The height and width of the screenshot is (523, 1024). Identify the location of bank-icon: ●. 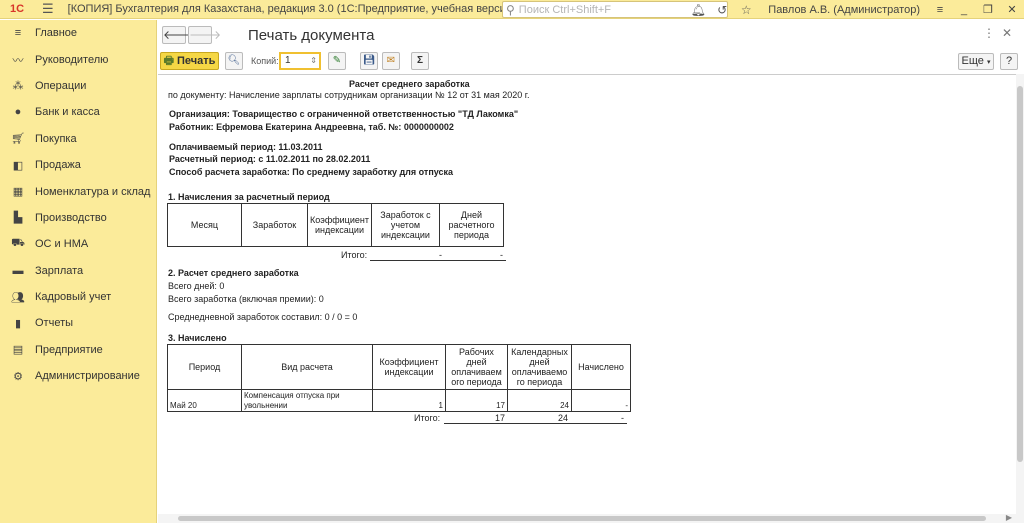
(18, 112).